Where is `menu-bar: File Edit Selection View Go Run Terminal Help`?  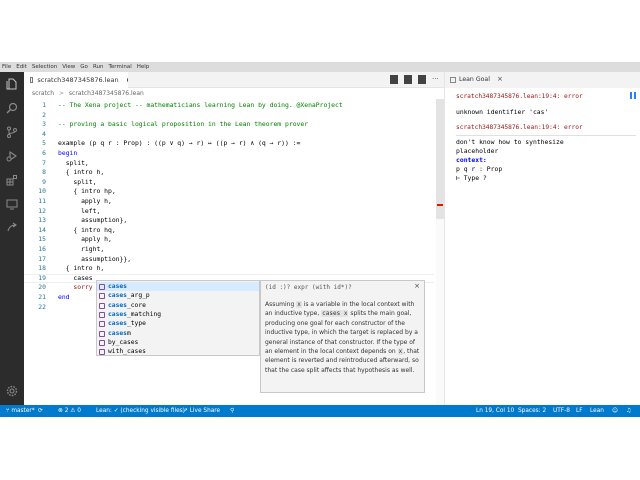 menu-bar: File Edit Selection View Go Run Terminal Help is located at coordinates (320, 67).